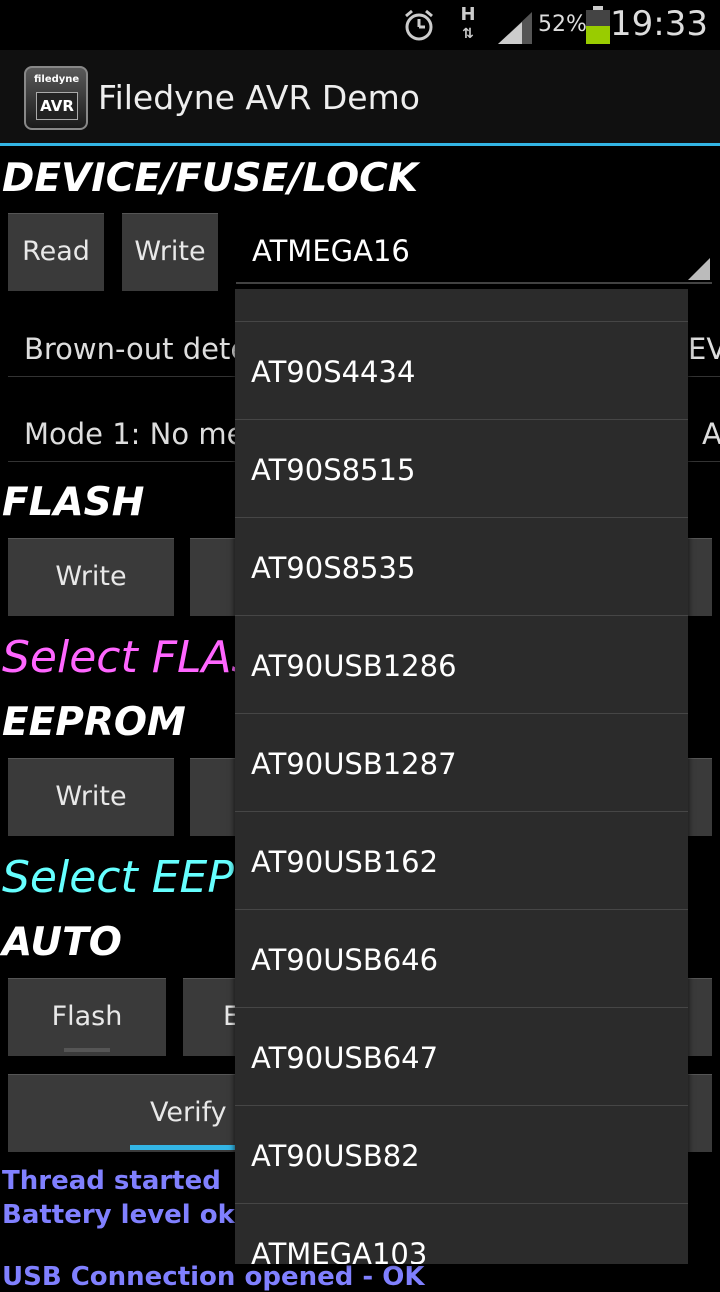 This screenshot has height=1292, width=720. I want to click on dropdown-item: AT90USB82, so click(461, 1154).